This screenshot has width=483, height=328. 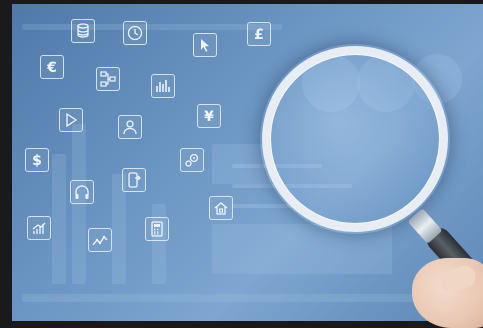 What do you see at coordinates (83, 31) in the screenshot?
I see `coins-stack-icon` at bounding box center [83, 31].